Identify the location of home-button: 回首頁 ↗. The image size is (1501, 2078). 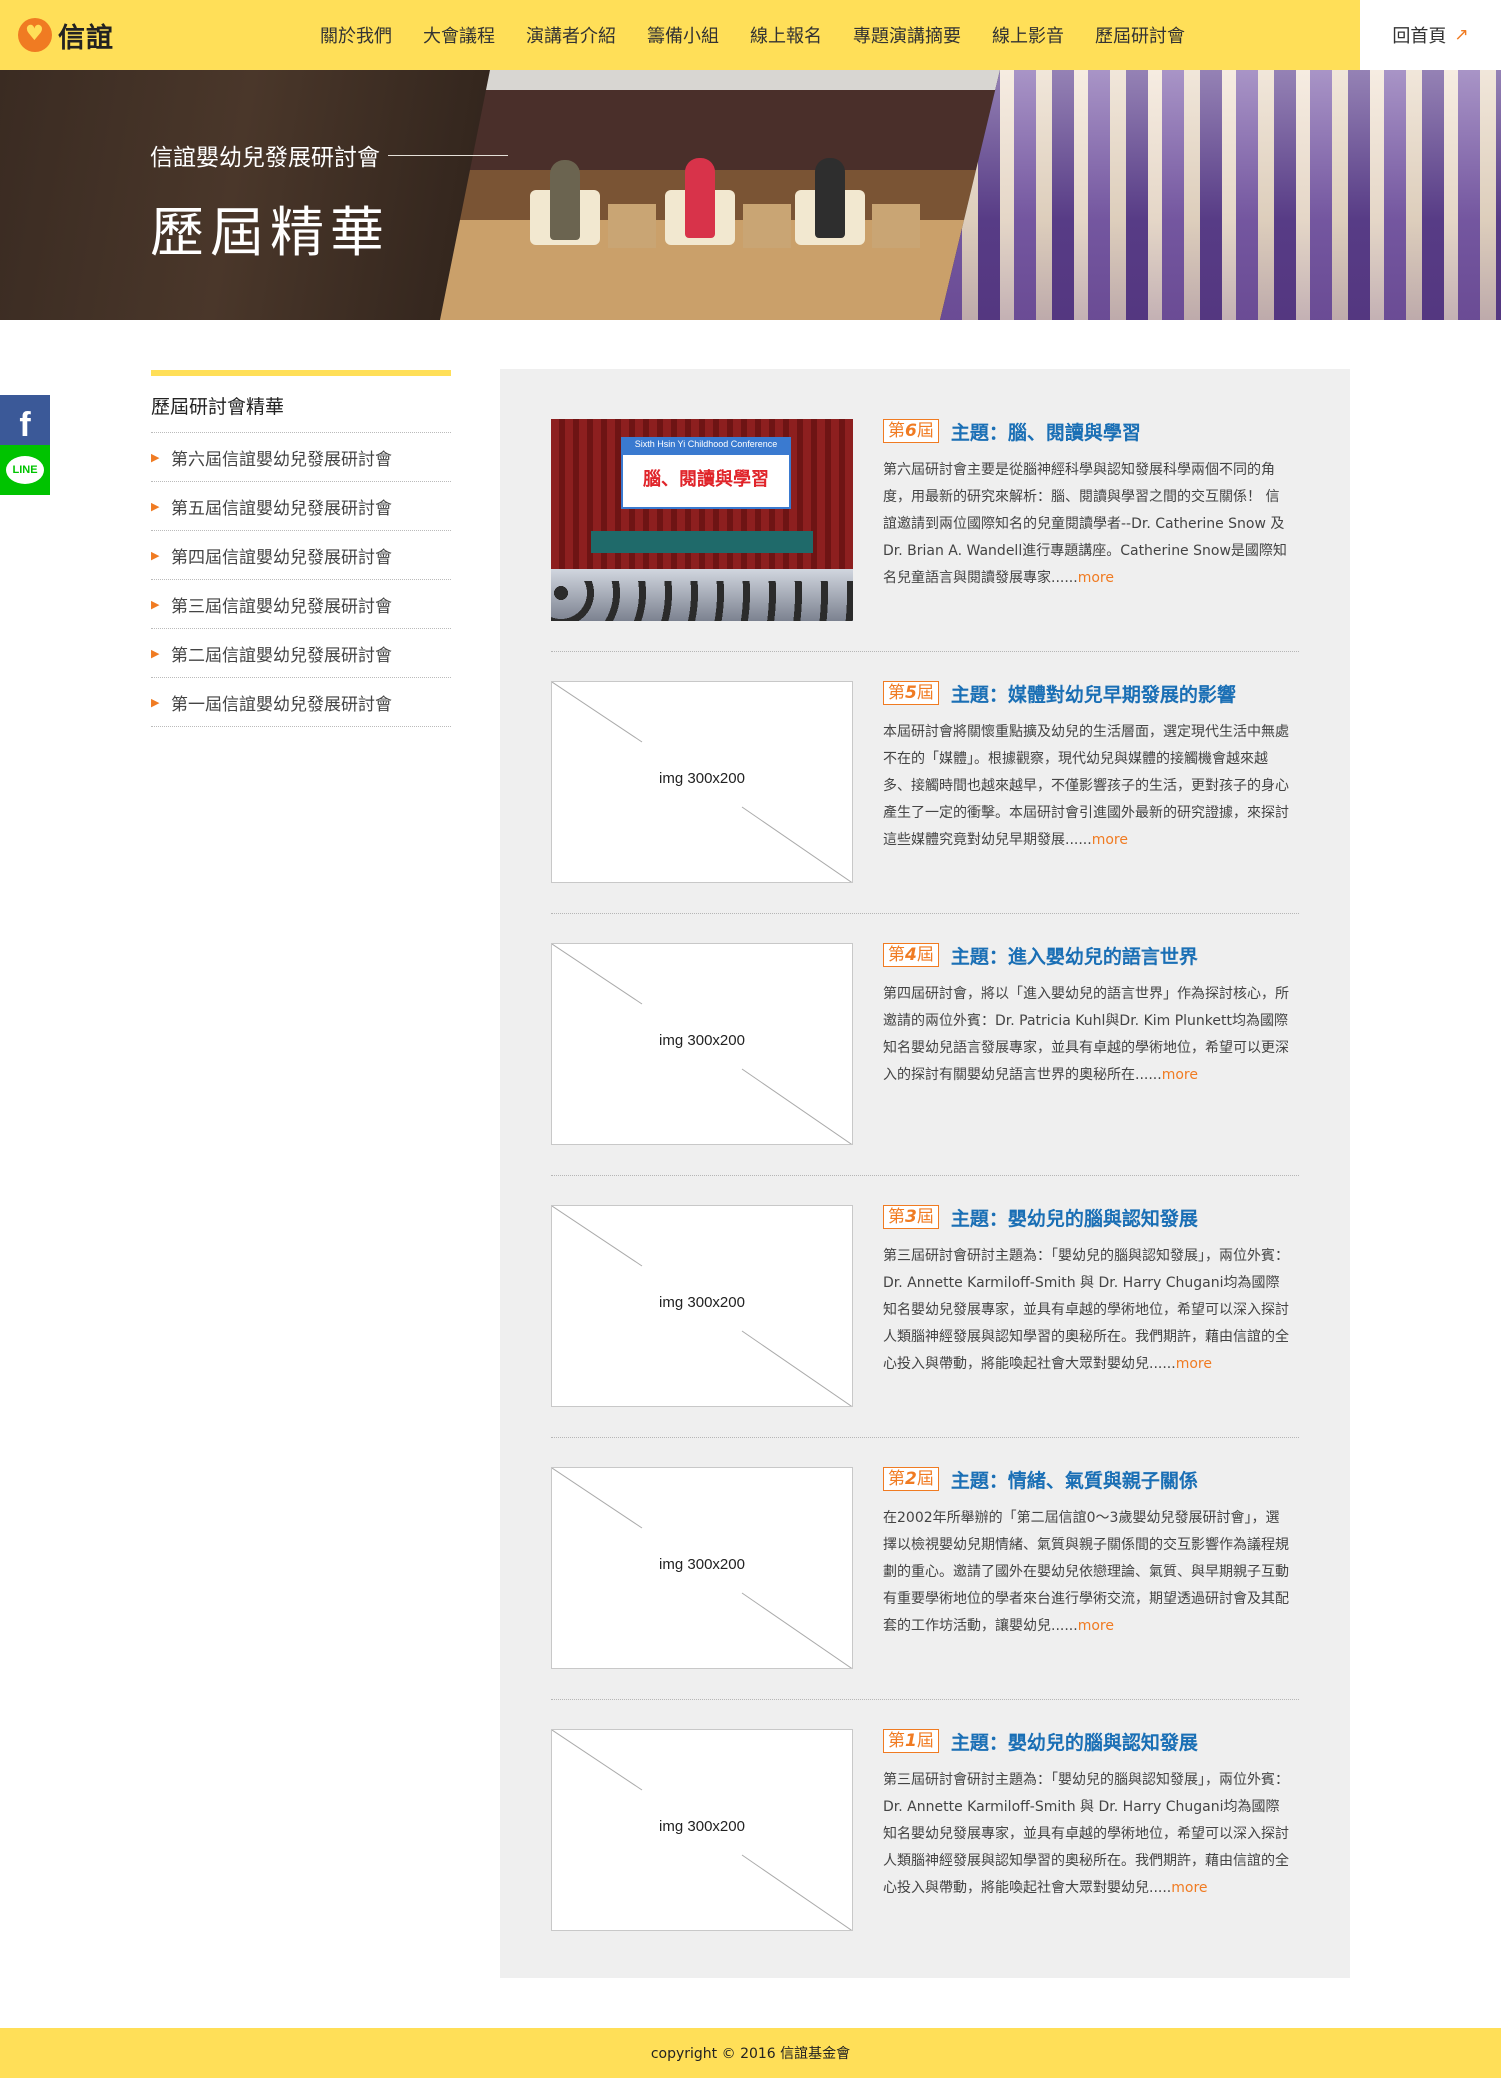
(1430, 35).